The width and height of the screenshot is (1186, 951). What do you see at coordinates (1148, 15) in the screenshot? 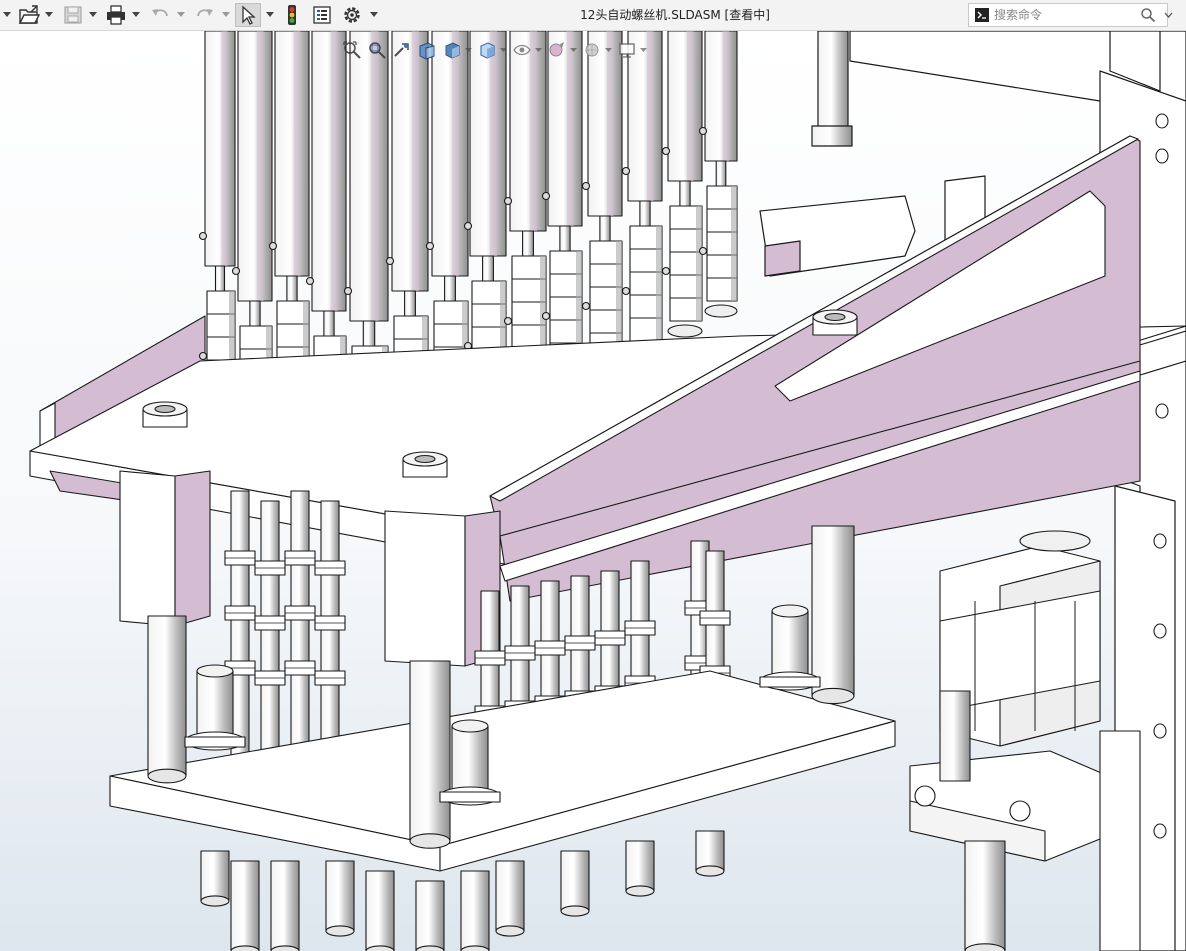
I see `search-icon` at bounding box center [1148, 15].